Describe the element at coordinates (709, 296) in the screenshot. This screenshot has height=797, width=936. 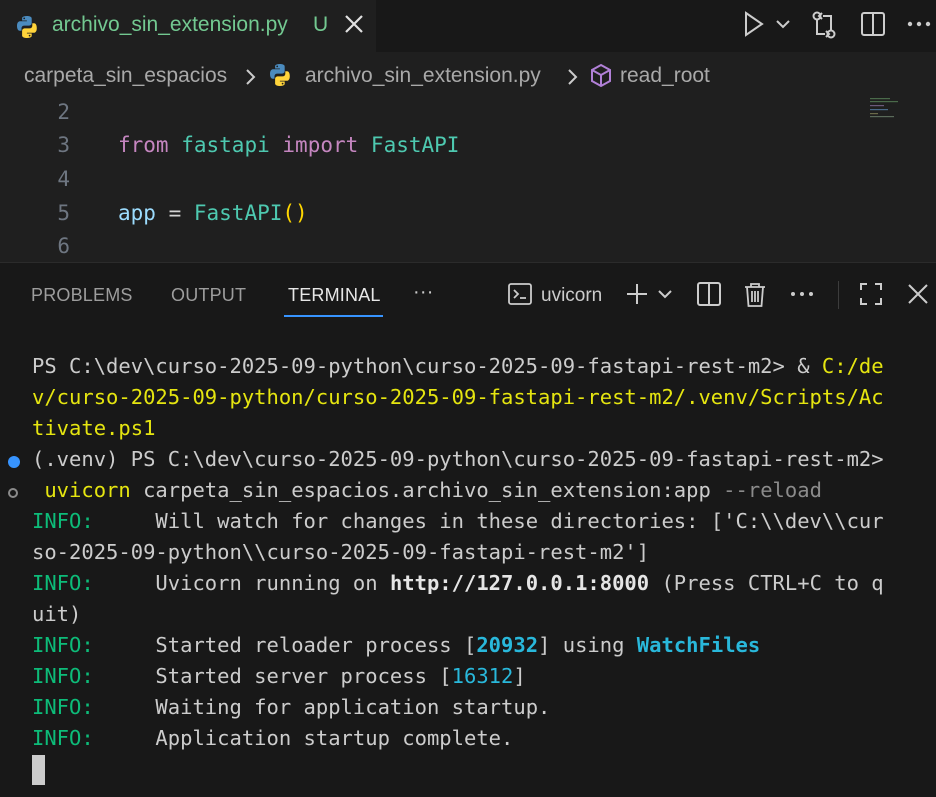
I see `split-terminal-icon` at that location.